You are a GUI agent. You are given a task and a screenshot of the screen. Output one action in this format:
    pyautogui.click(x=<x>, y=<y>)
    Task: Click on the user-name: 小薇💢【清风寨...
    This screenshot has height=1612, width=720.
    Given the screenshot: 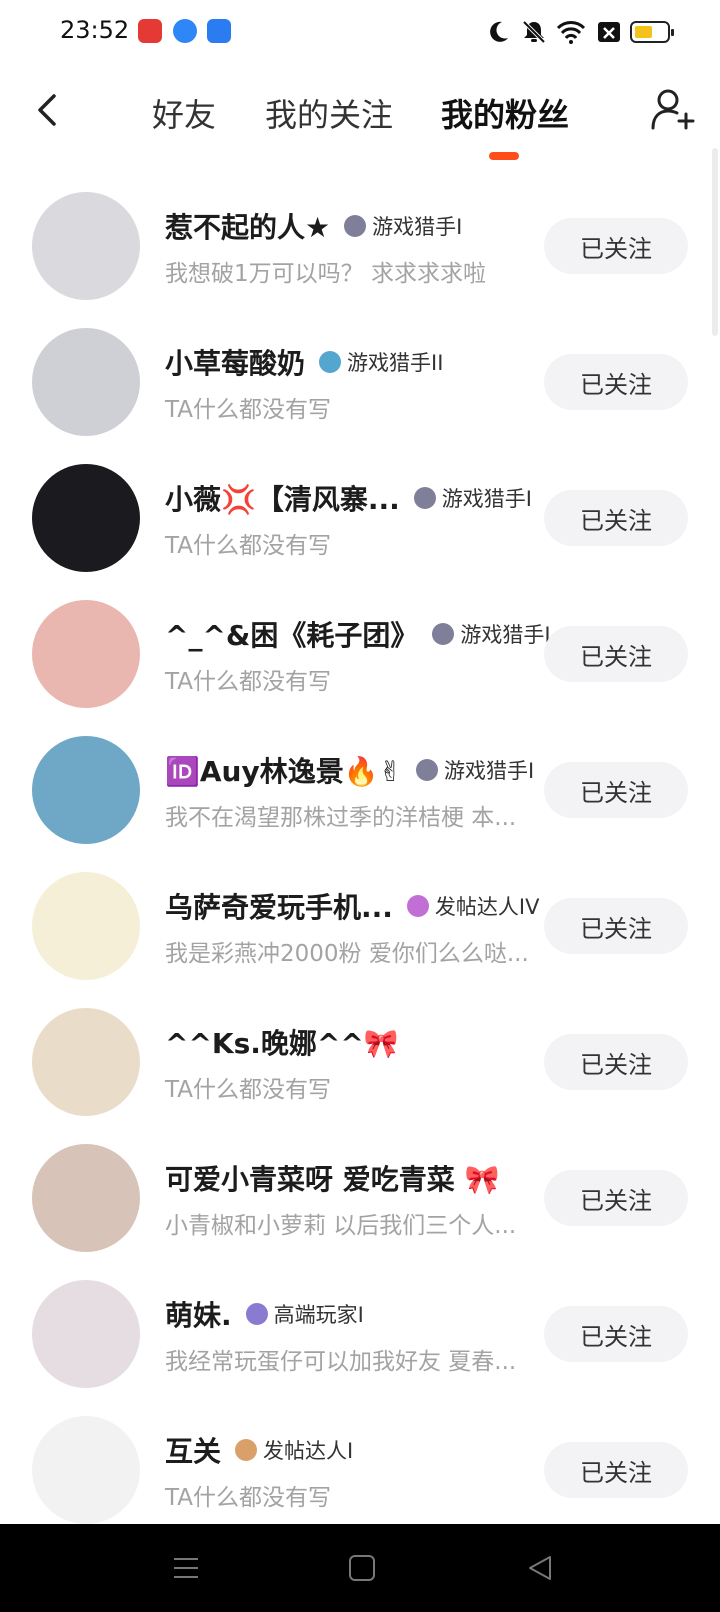 What is the action you would take?
    pyautogui.click(x=282, y=499)
    